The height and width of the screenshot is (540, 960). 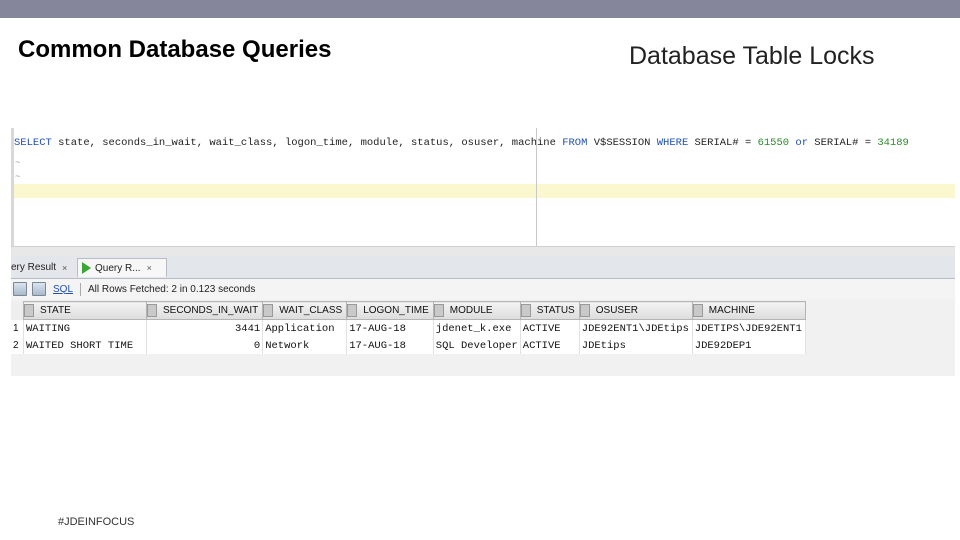 What do you see at coordinates (17, 310) in the screenshot?
I see `row-number-header` at bounding box center [17, 310].